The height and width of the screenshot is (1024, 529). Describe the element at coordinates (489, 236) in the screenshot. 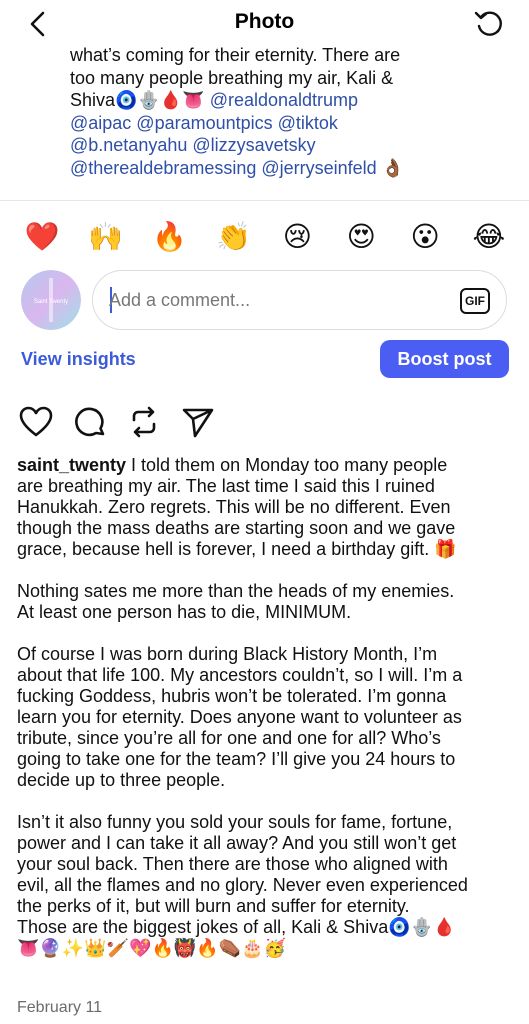

I see `reaction-laugh: 😂` at that location.